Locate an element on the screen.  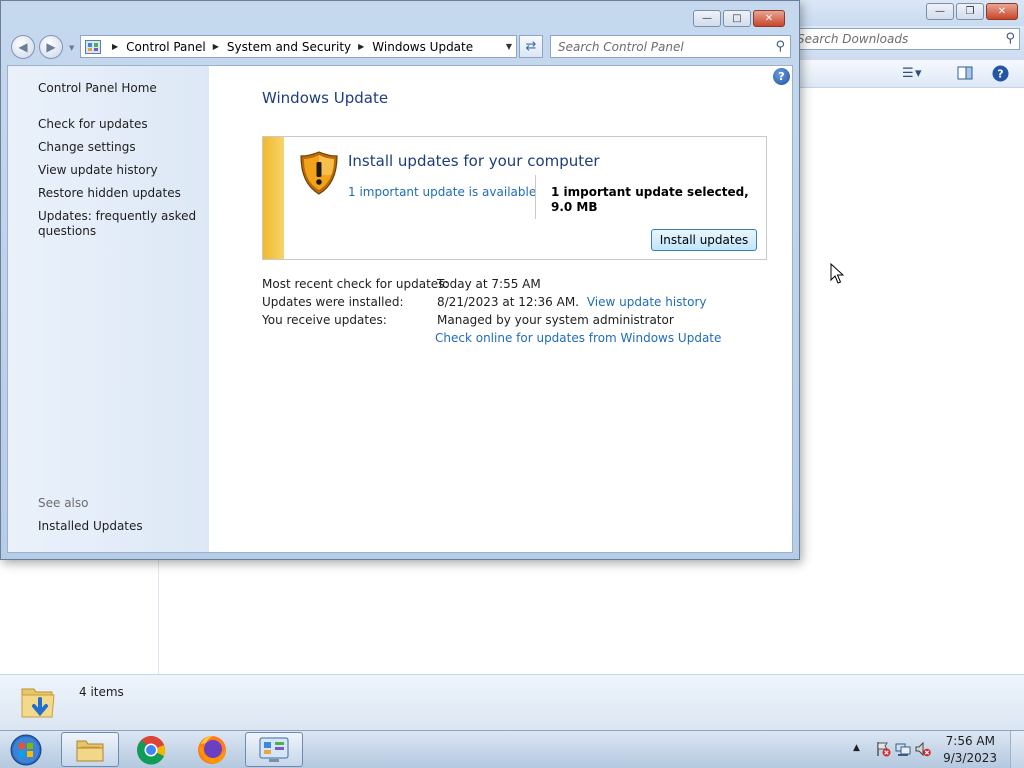
refresh-icon: ⇄ is located at coordinates (531, 46).